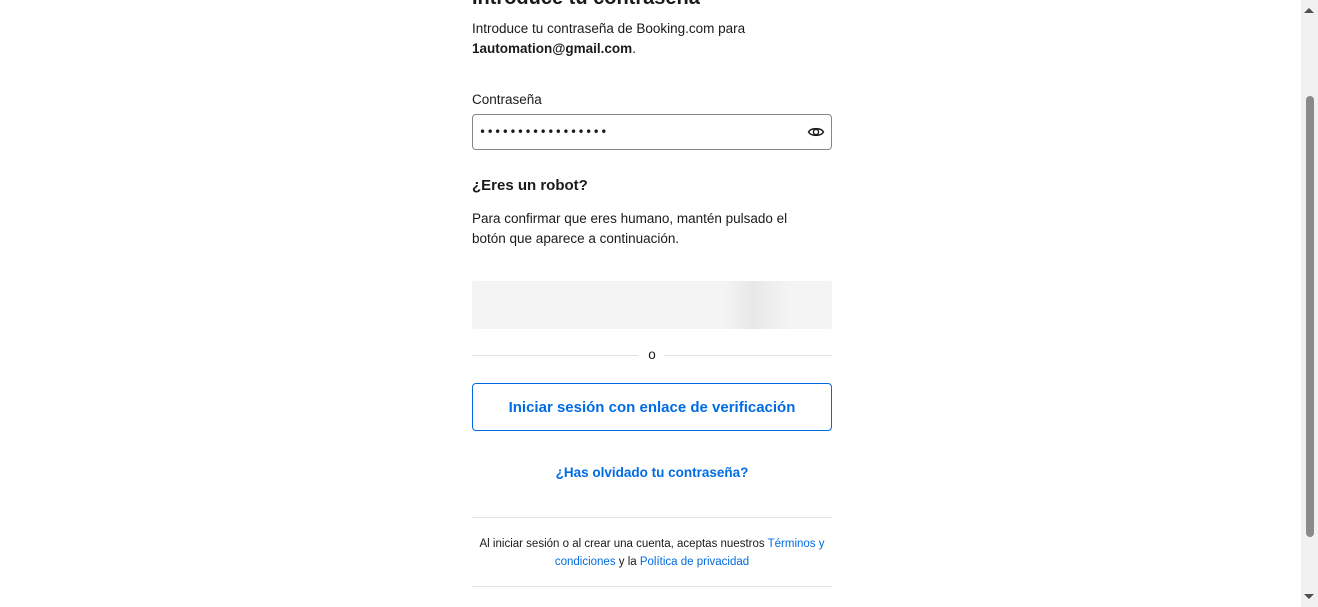  What do you see at coordinates (652, 517) in the screenshot?
I see `legal-divider-top` at bounding box center [652, 517].